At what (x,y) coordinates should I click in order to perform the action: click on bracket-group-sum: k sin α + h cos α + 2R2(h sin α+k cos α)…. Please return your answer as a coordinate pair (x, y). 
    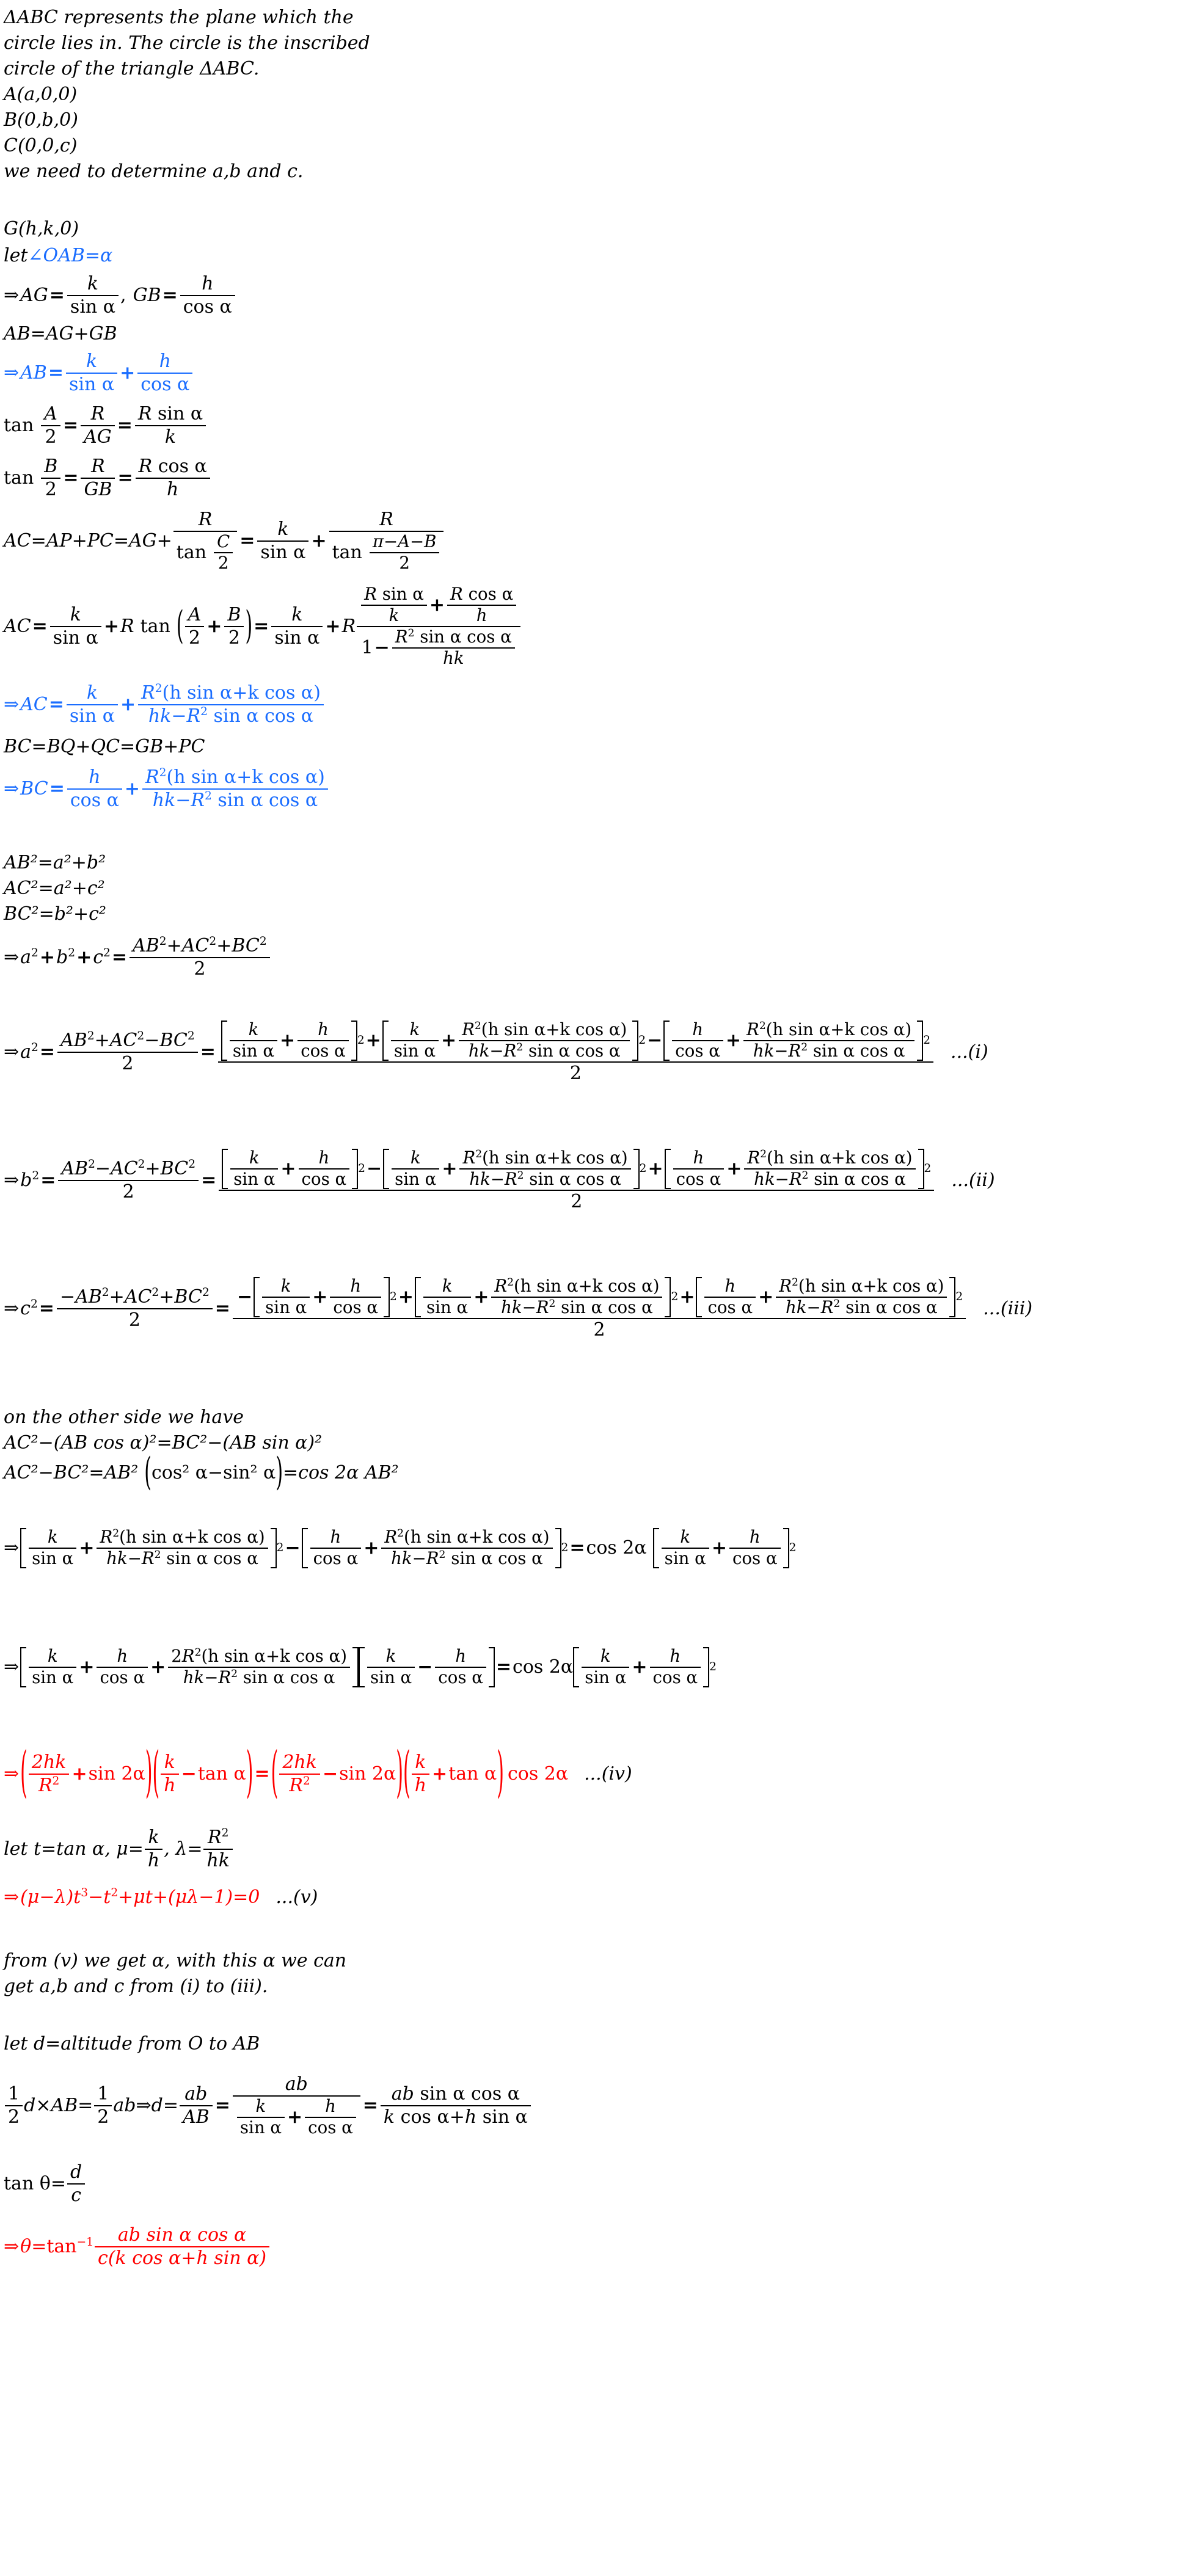
    Looking at the image, I should click on (190, 1667).